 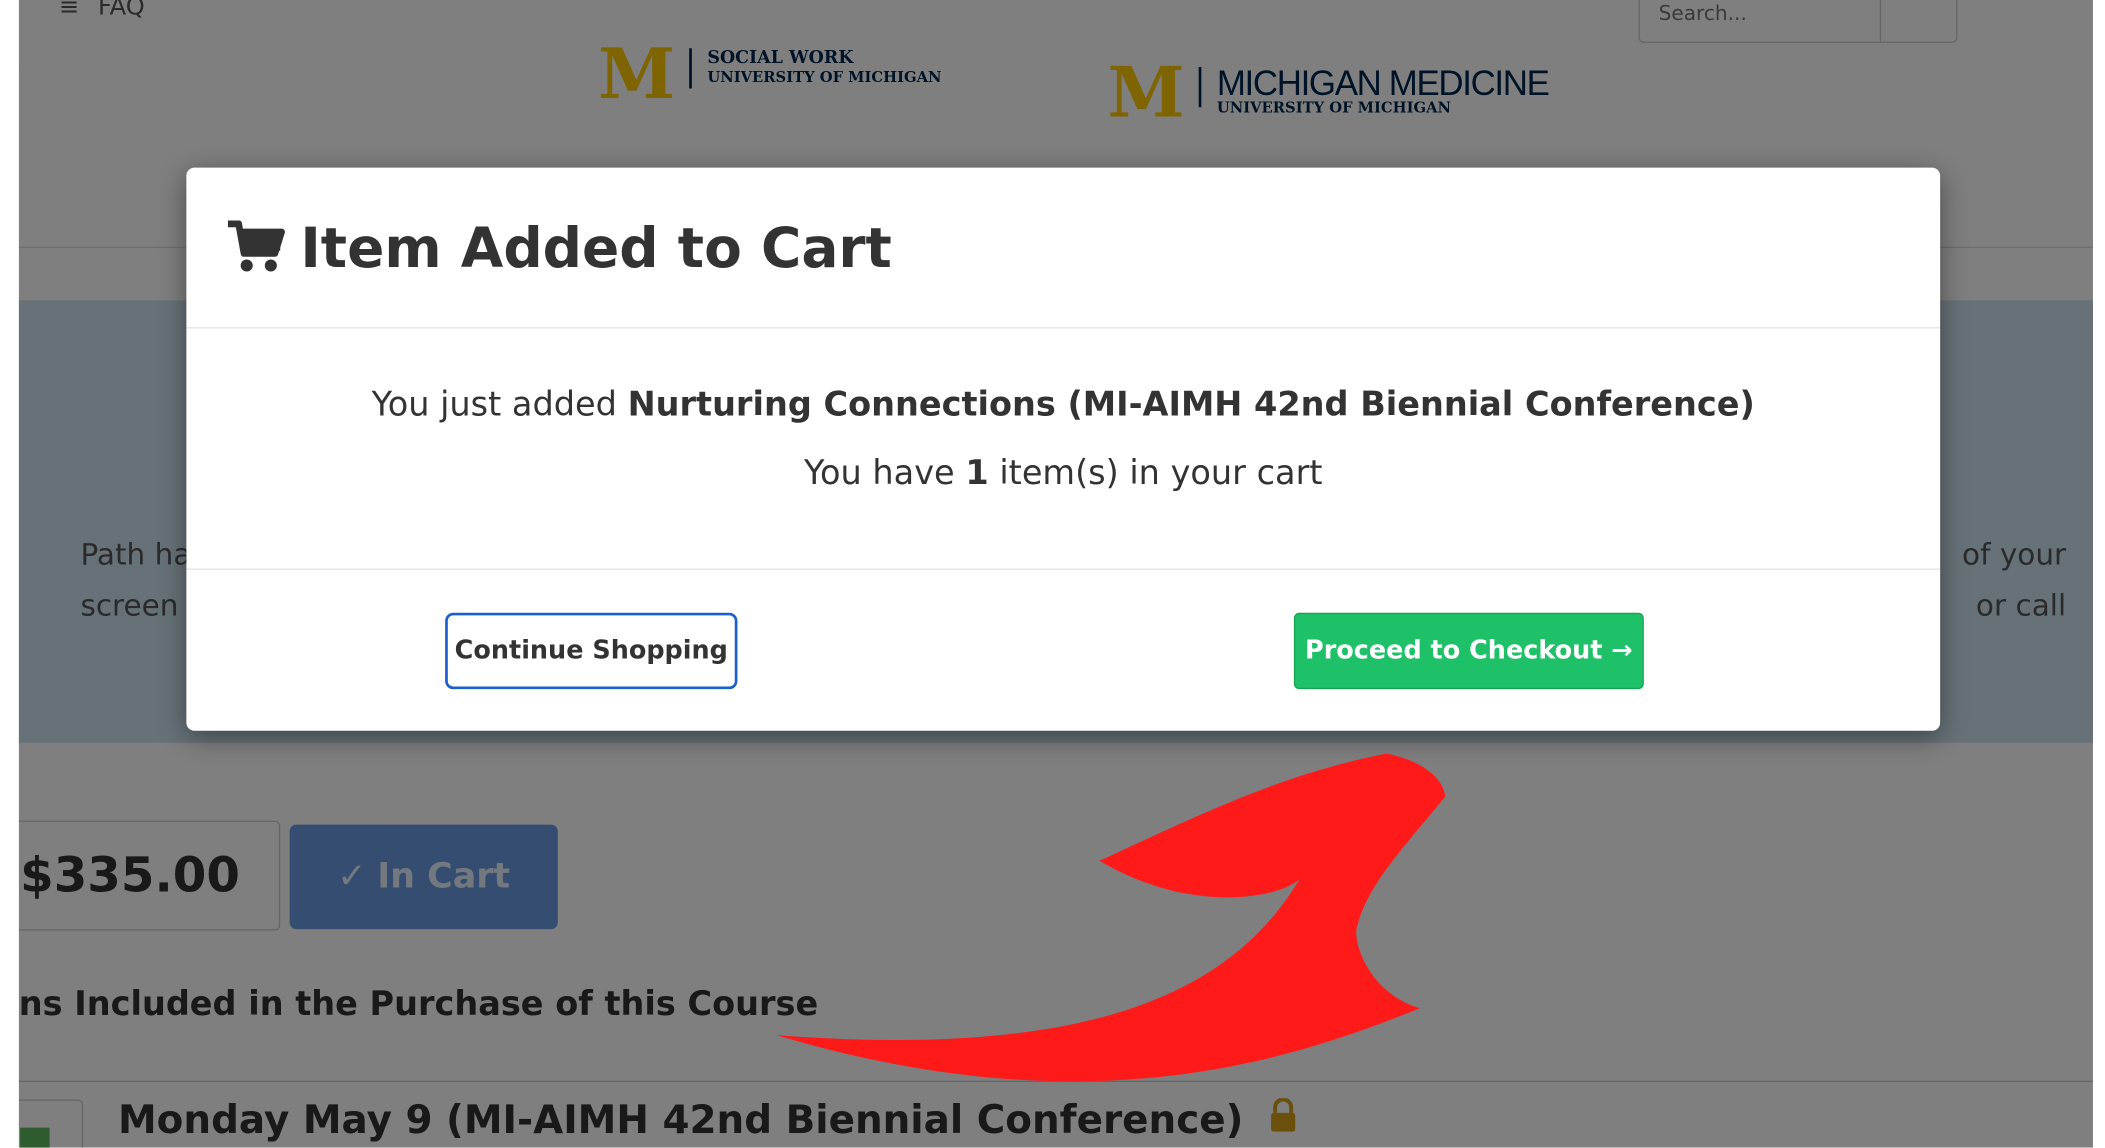 I want to click on cart-count: 1, so click(x=977, y=473).